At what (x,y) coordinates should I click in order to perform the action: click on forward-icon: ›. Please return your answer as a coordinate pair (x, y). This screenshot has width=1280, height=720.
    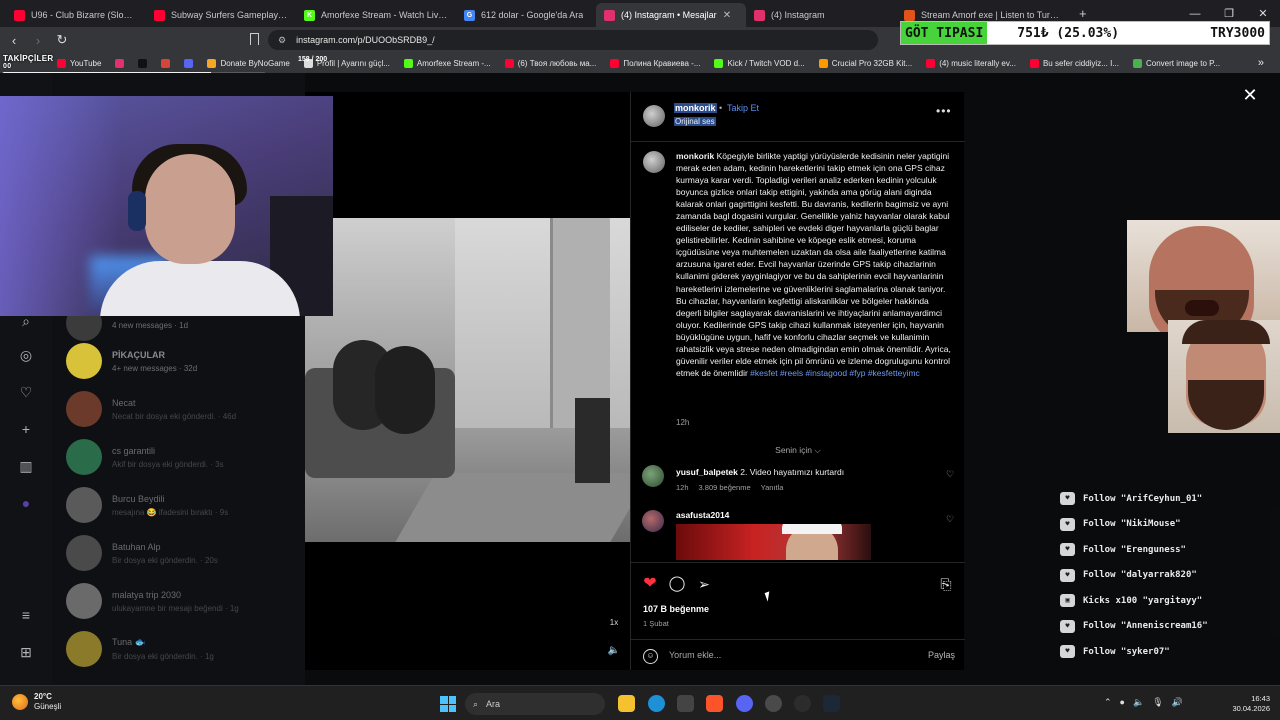
    Looking at the image, I should click on (38, 40).